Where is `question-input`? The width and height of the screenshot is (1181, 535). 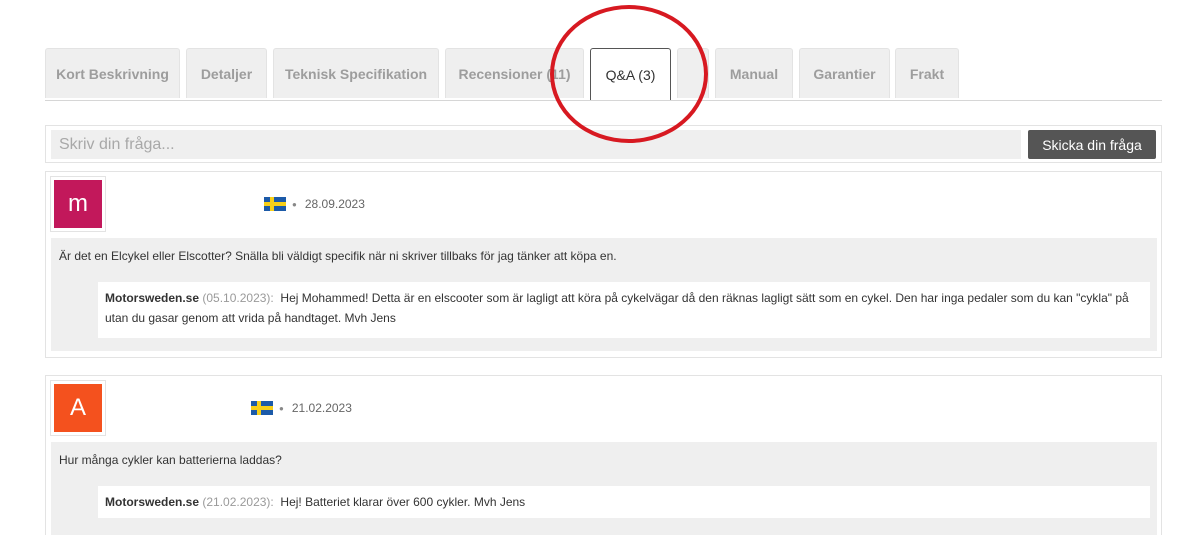
question-input is located at coordinates (536, 144).